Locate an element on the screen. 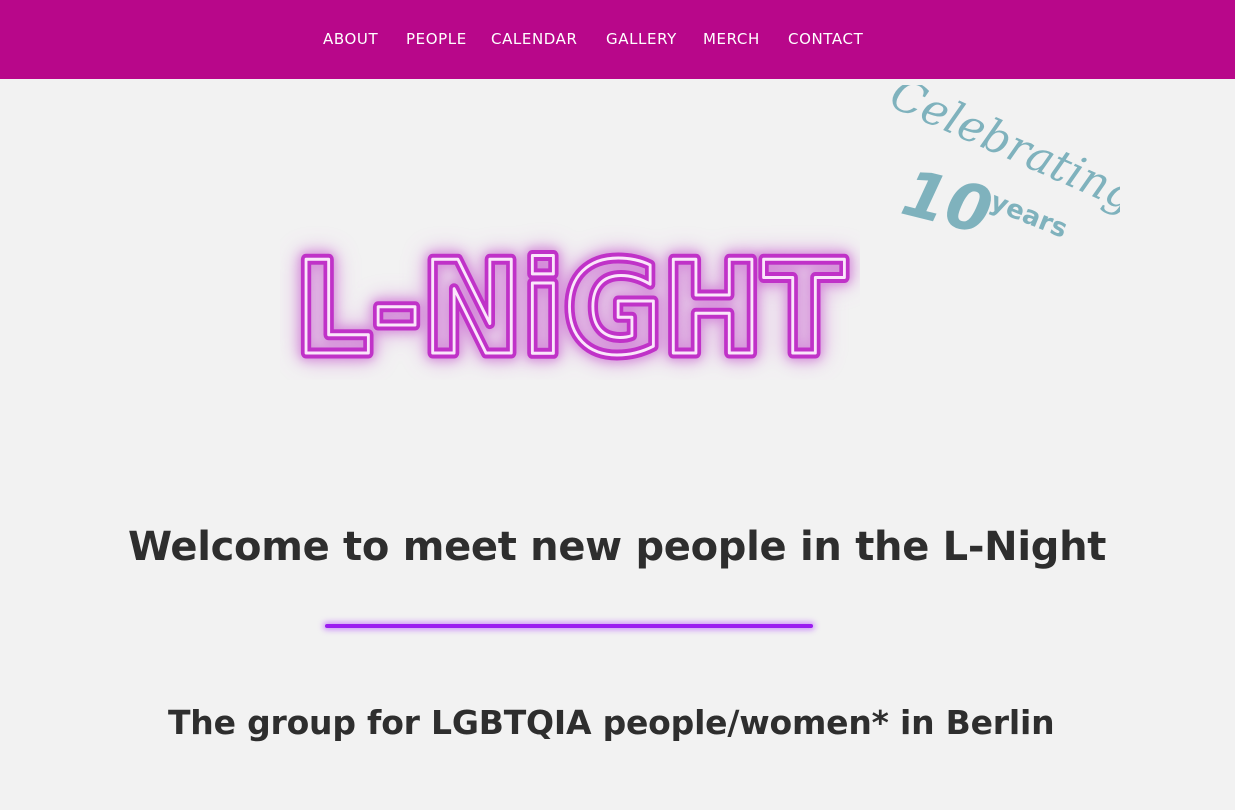  badge-number-text: 10 is located at coordinates (947, 203).